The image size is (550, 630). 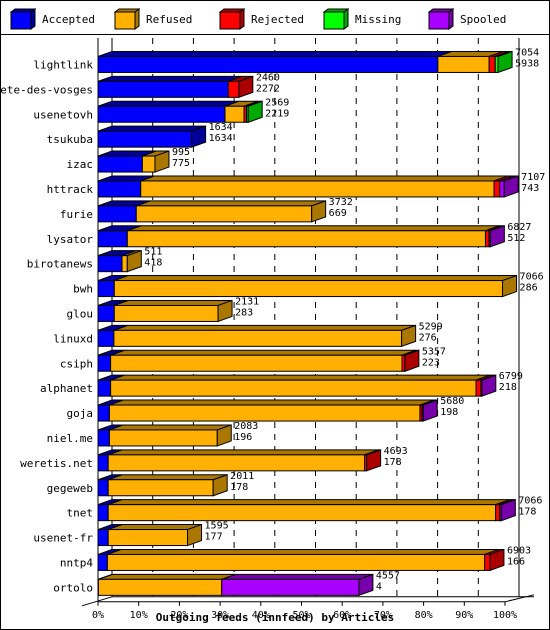 I want to click on value-label-accepted: 1634, so click(x=221, y=138).